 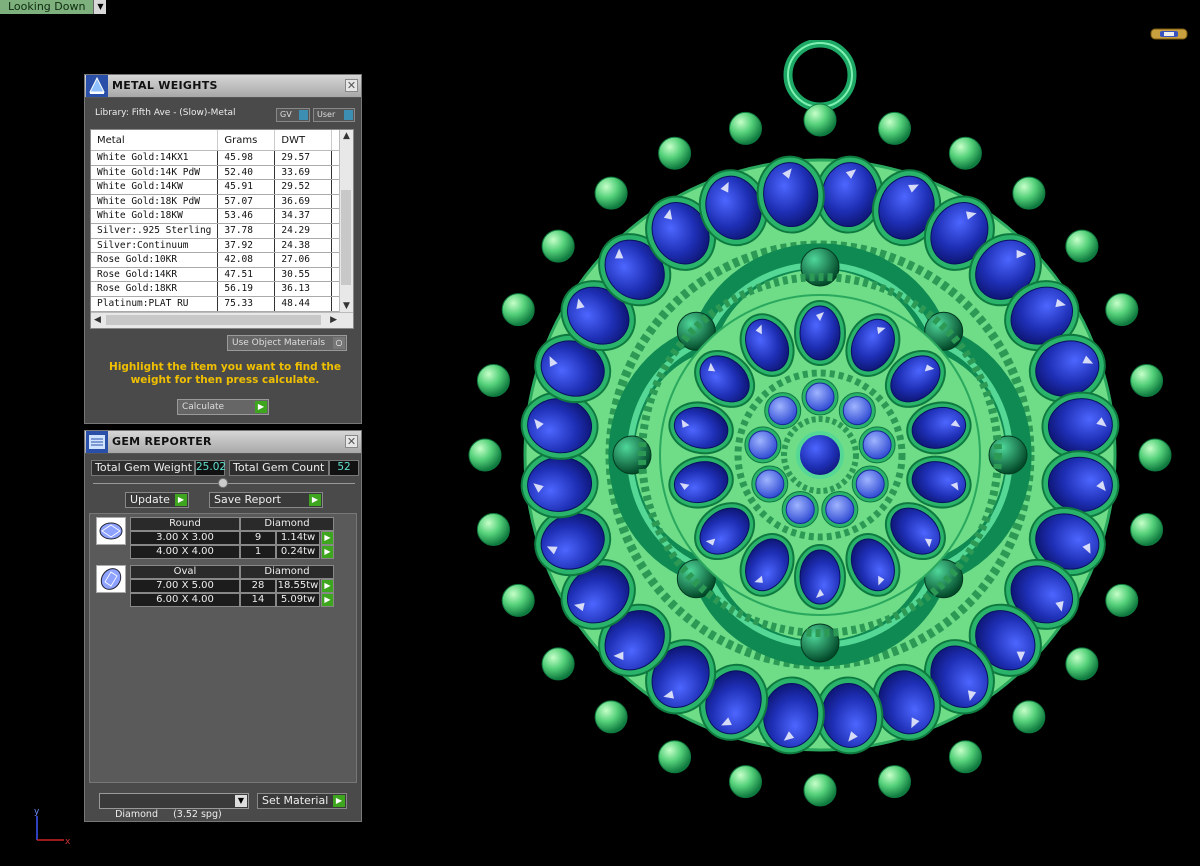 What do you see at coordinates (222, 275) in the screenshot?
I see `table-row: Rose Gold:14KR47.5130.5513.03` at bounding box center [222, 275].